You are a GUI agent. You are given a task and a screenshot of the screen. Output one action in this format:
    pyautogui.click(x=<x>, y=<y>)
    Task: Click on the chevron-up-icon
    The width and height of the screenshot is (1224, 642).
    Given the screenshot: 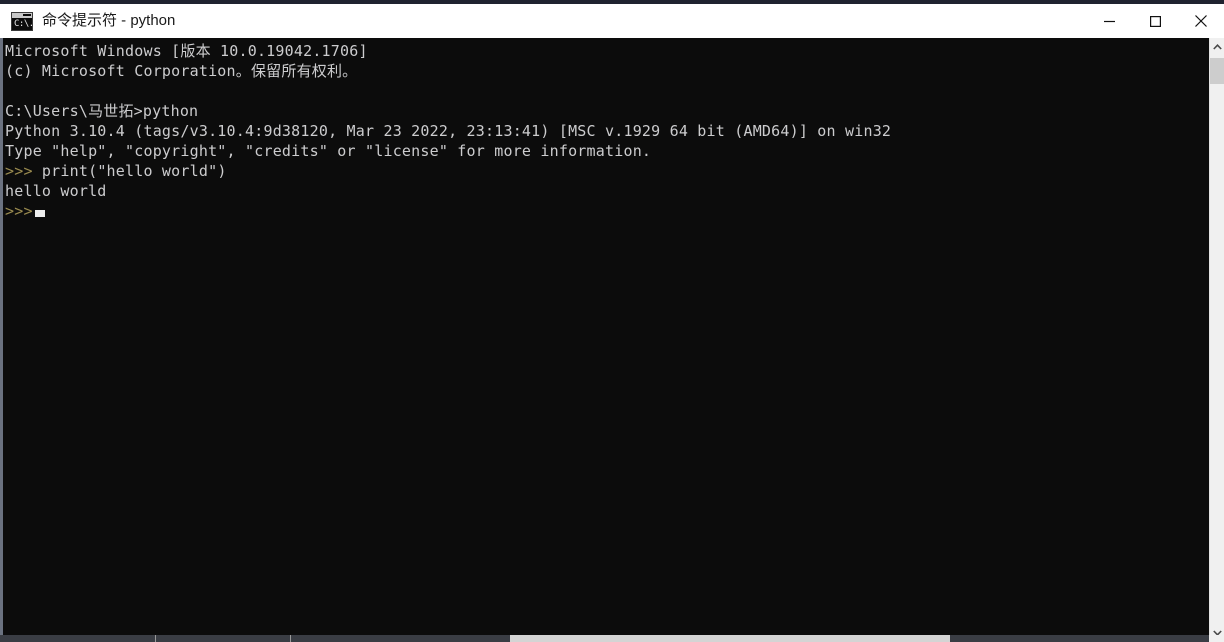 What is the action you would take?
    pyautogui.click(x=1217, y=47)
    